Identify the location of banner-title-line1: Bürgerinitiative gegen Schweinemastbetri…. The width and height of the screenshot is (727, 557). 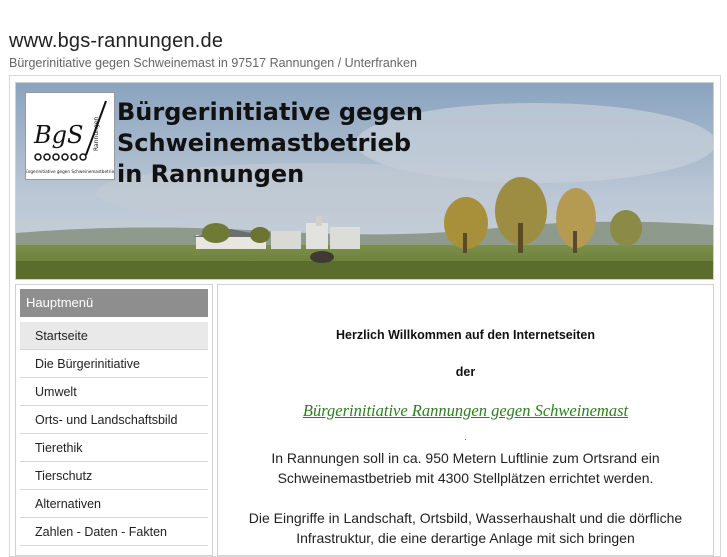
(270, 127).